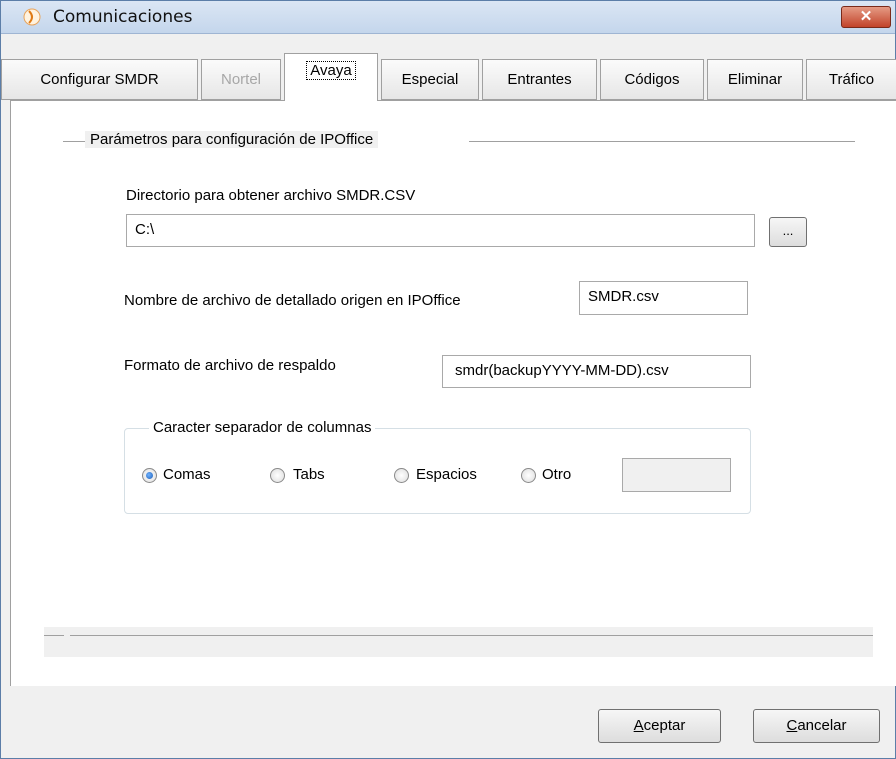 Image resolution: width=896 pixels, height=759 pixels. What do you see at coordinates (664, 725) in the screenshot?
I see `accept-label: ceptar` at bounding box center [664, 725].